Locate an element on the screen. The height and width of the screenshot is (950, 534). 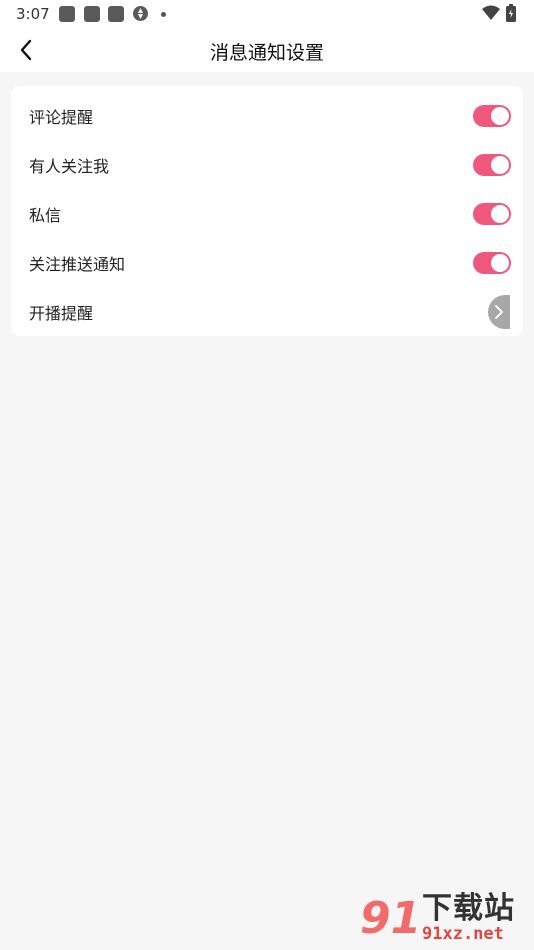
setting-label: 开播提醒 is located at coordinates (61, 313).